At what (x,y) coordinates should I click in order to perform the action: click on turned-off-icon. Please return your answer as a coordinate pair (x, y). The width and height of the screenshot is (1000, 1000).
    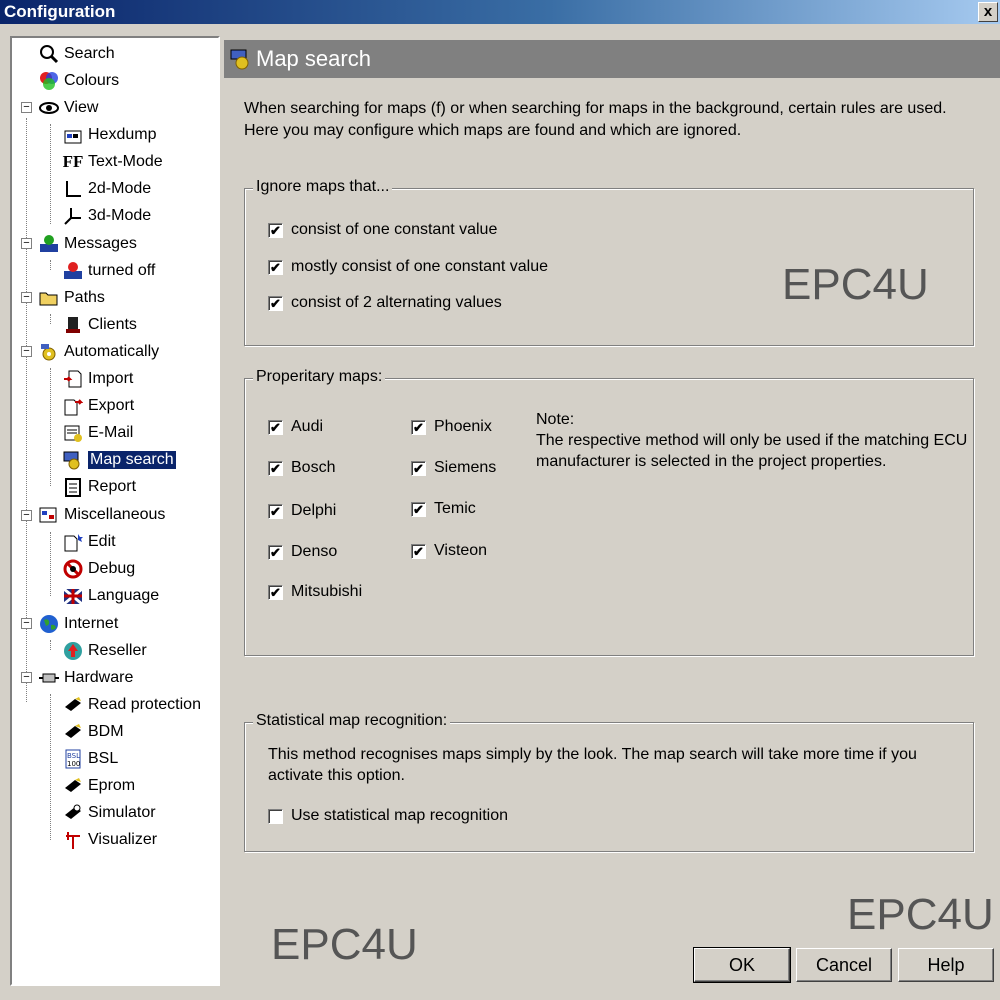
    Looking at the image, I should click on (73, 271).